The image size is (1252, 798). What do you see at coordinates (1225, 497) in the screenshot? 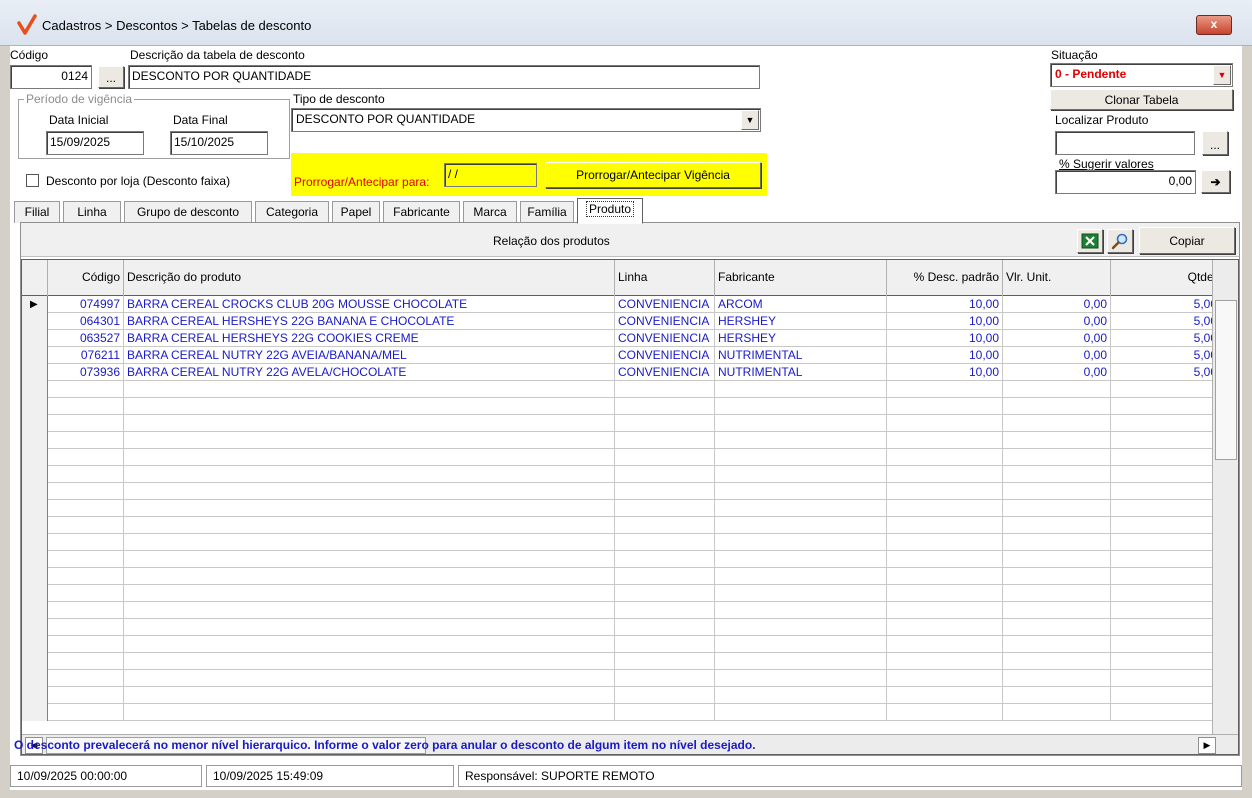
I see `vertical-scrollbar` at bounding box center [1225, 497].